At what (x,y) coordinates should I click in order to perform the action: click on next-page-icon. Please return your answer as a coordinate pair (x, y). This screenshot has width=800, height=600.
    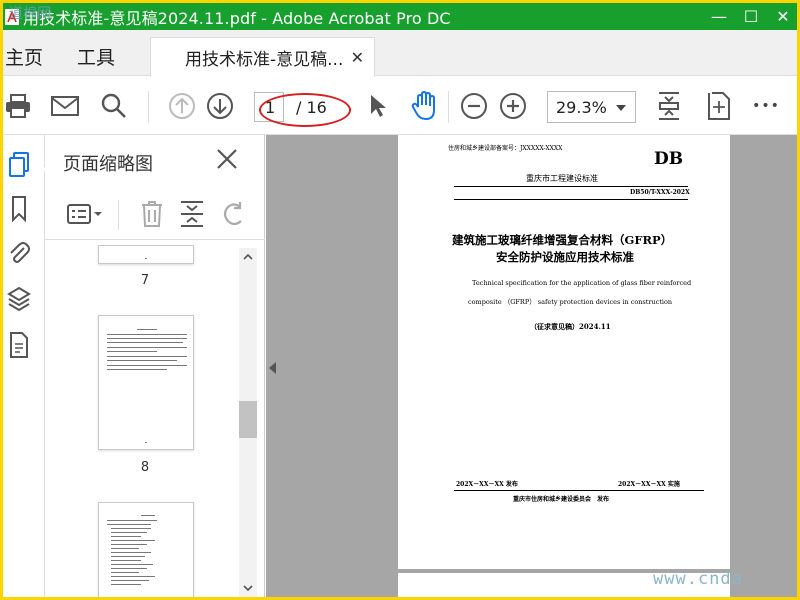
    Looking at the image, I should click on (220, 106).